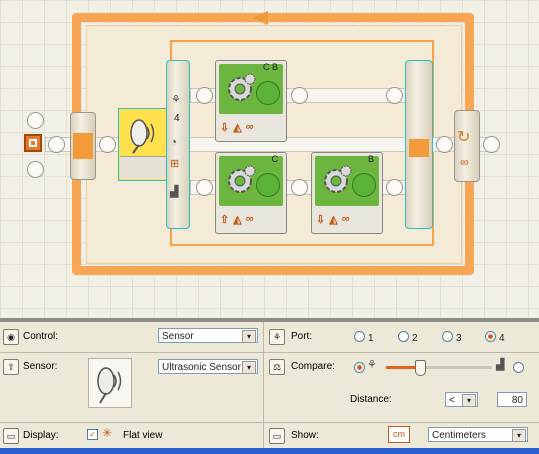  Describe the element at coordinates (277, 337) in the screenshot. I see `port-icon: ⚘` at that location.